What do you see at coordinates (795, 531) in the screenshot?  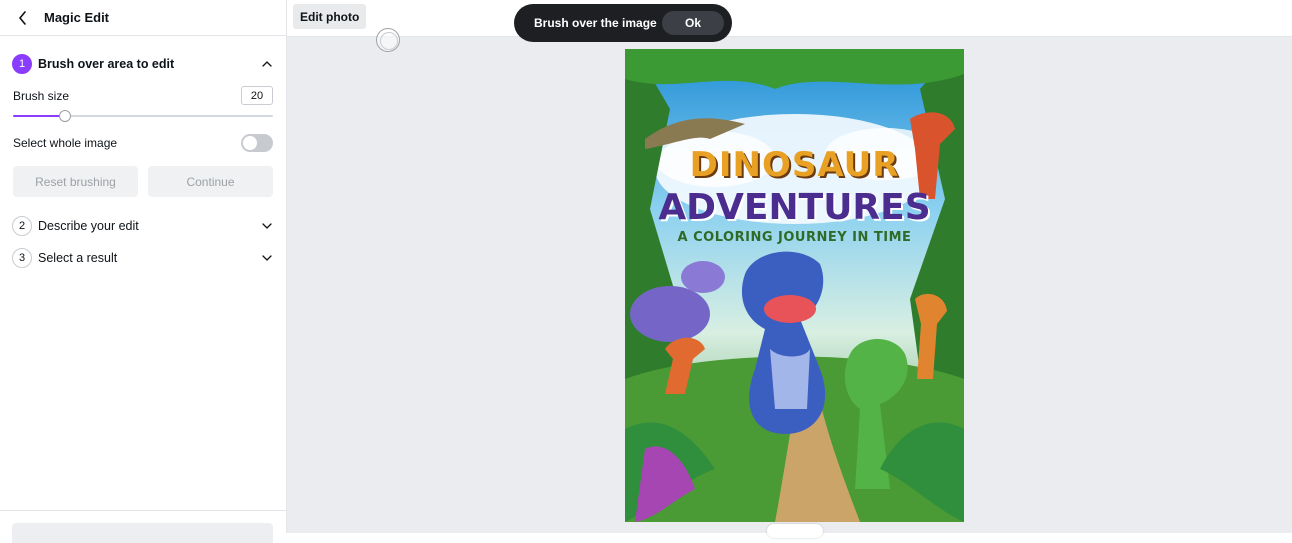 I see `rotate-handle` at bounding box center [795, 531].